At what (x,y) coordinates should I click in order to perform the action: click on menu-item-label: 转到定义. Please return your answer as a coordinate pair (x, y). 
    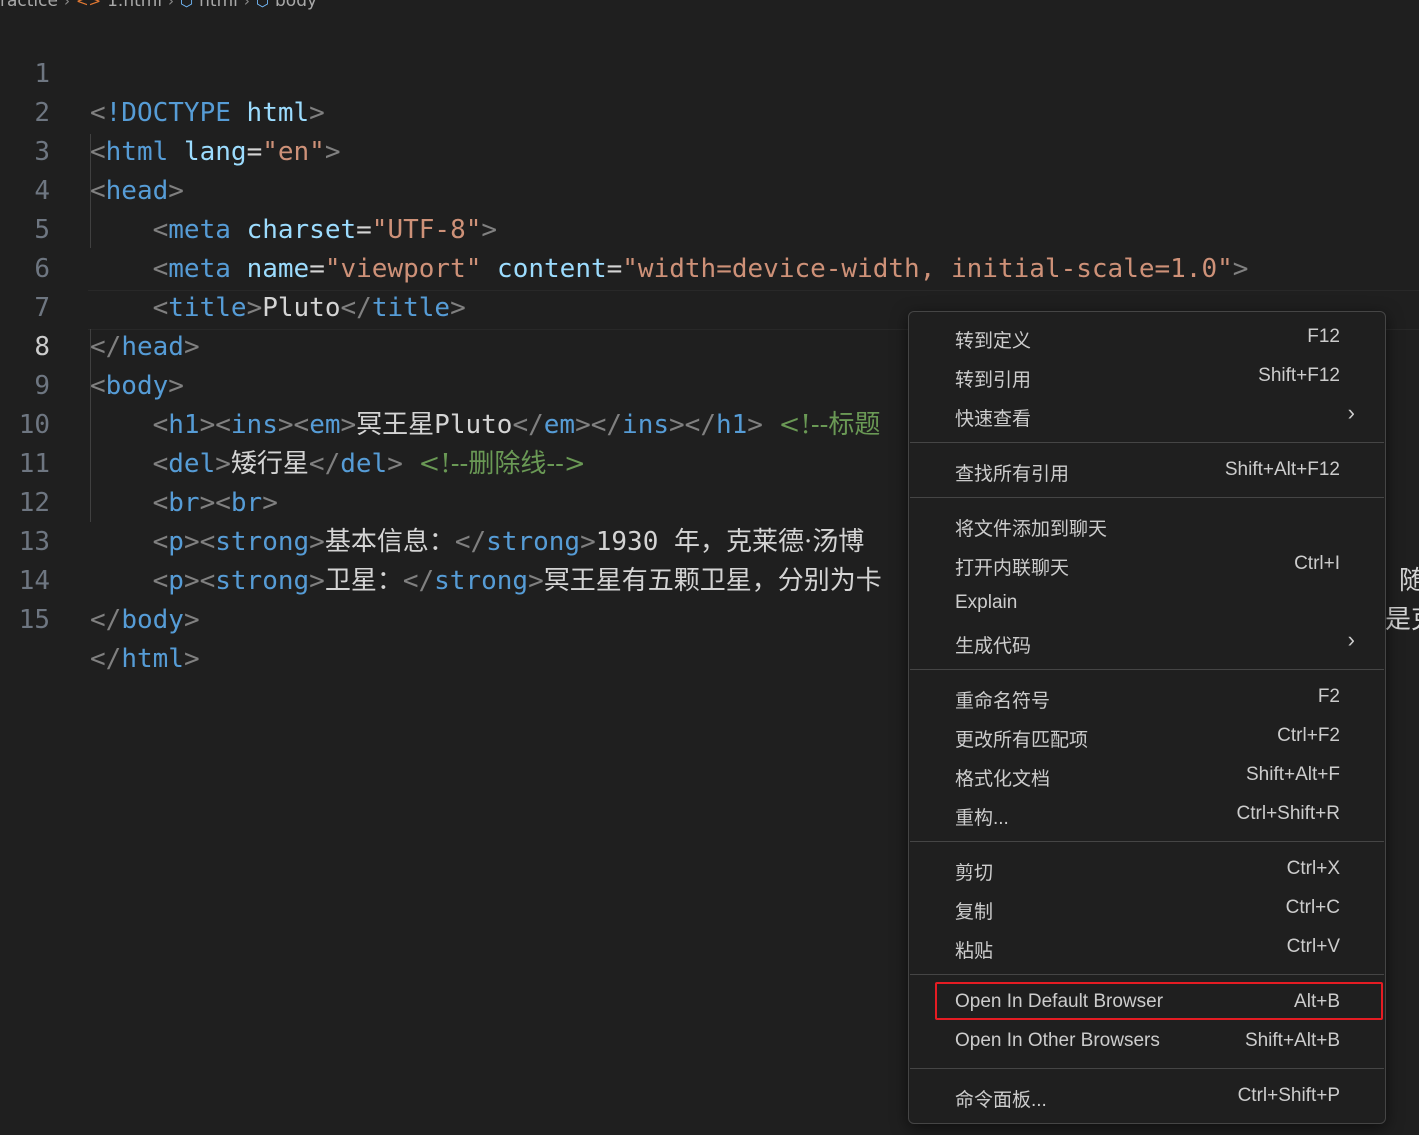
    Looking at the image, I should click on (993, 341).